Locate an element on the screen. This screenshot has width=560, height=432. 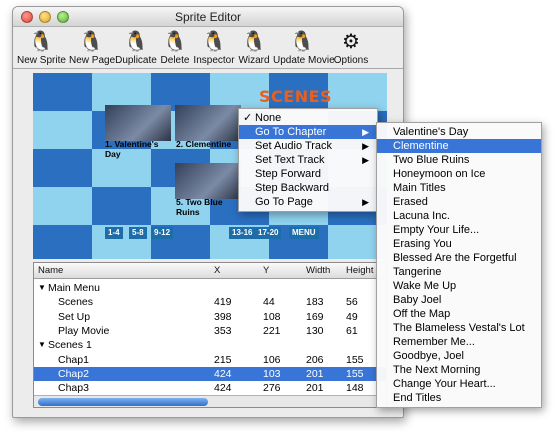
chapter-menu-item: Lacuna Inc. is located at coordinates (459, 216).